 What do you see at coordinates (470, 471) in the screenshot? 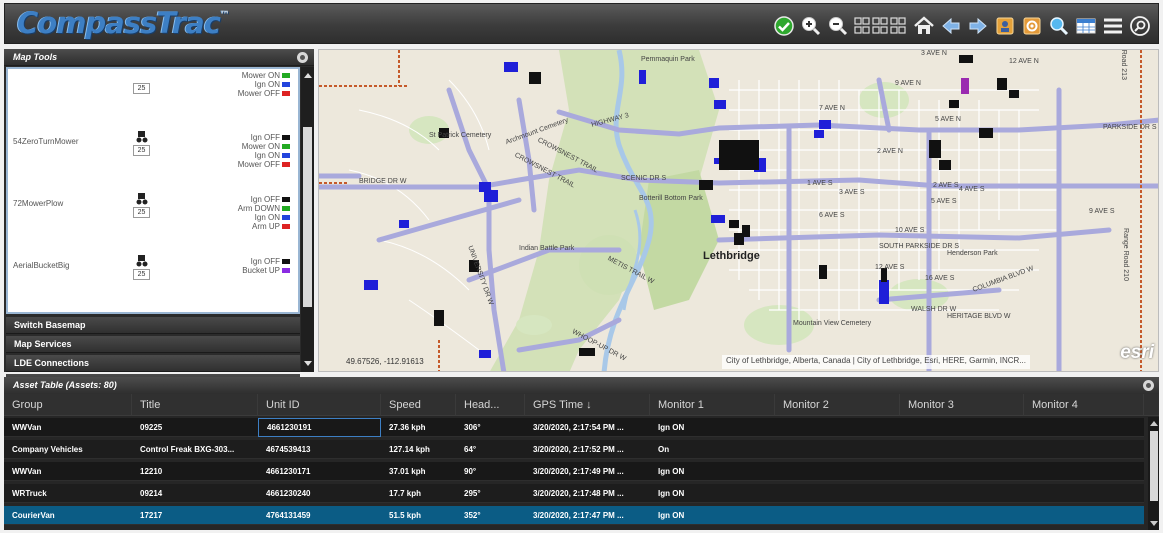
I see `table-cell: 90°` at bounding box center [470, 471].